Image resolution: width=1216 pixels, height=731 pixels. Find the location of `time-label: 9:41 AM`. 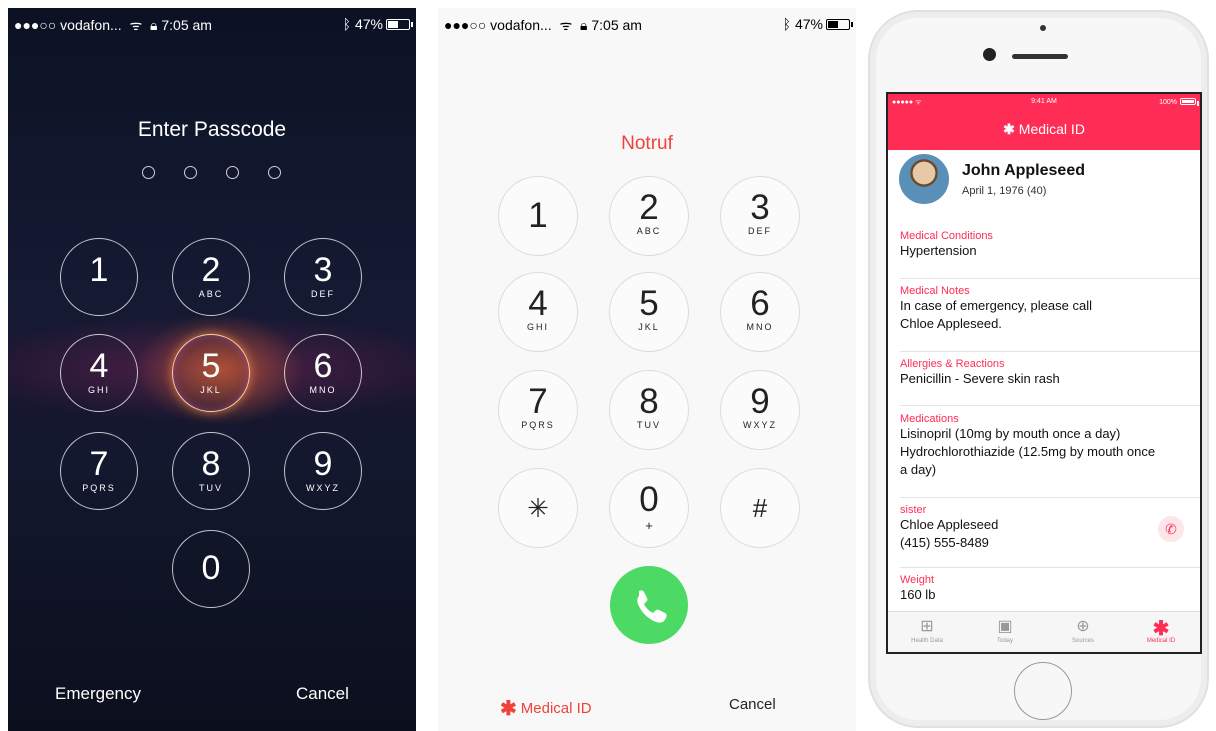

time-label: 9:41 AM is located at coordinates (1044, 101).